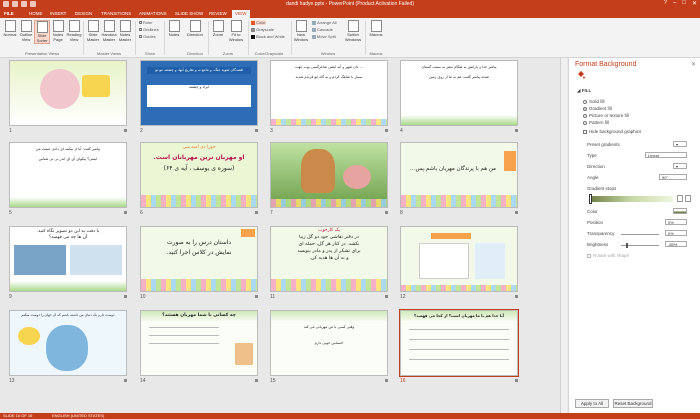  Describe the element at coordinates (324, 22) in the screenshot. I see `arrange-all-button: Arrange All` at that location.